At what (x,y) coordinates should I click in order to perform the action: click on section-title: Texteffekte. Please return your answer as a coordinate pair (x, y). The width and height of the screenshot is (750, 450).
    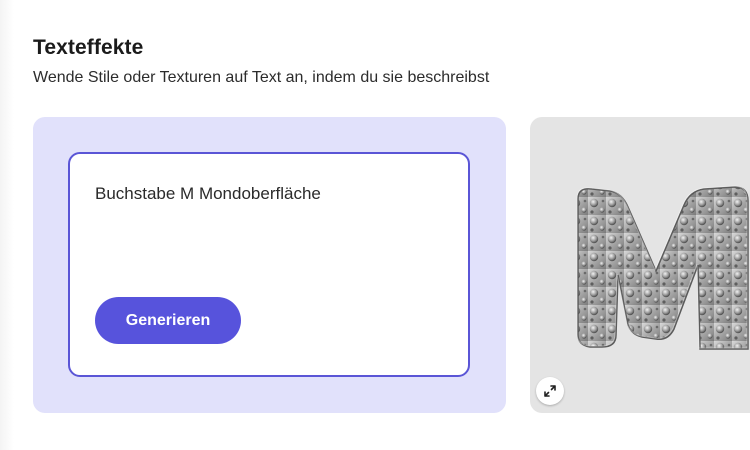
    Looking at the image, I should click on (88, 47).